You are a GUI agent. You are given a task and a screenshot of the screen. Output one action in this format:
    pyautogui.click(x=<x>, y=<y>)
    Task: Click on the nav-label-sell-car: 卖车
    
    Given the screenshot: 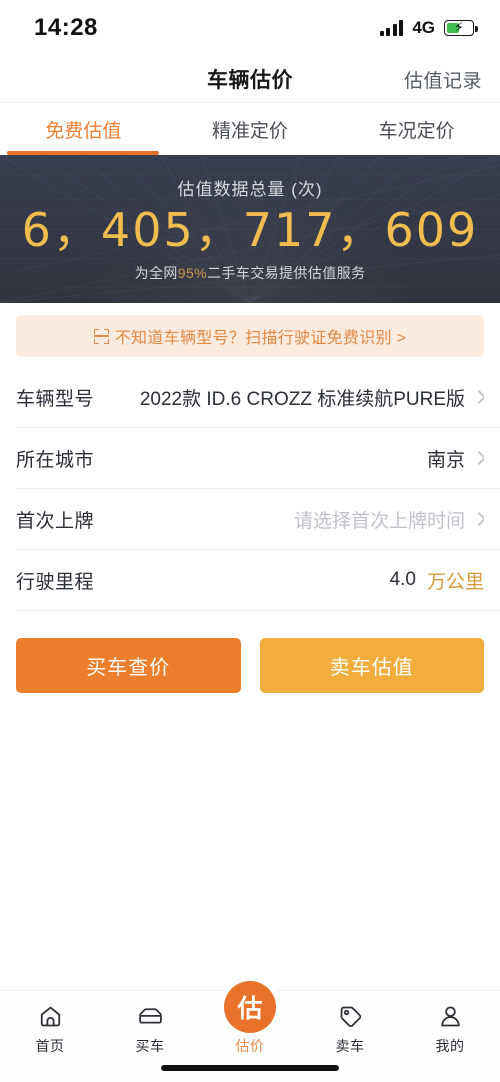 What is the action you would take?
    pyautogui.click(x=350, y=1046)
    